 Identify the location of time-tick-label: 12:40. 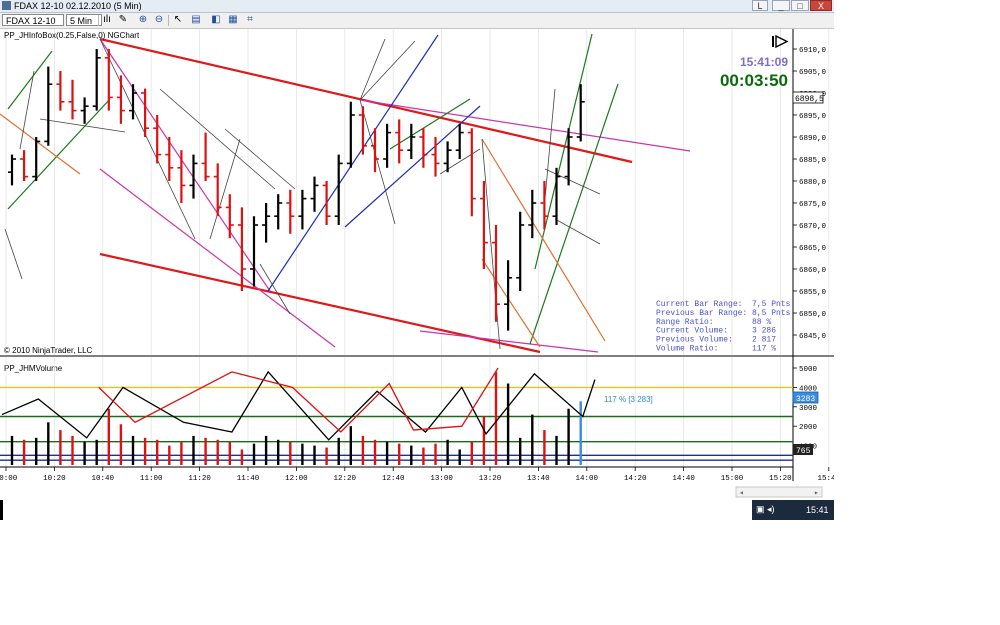
(393, 479).